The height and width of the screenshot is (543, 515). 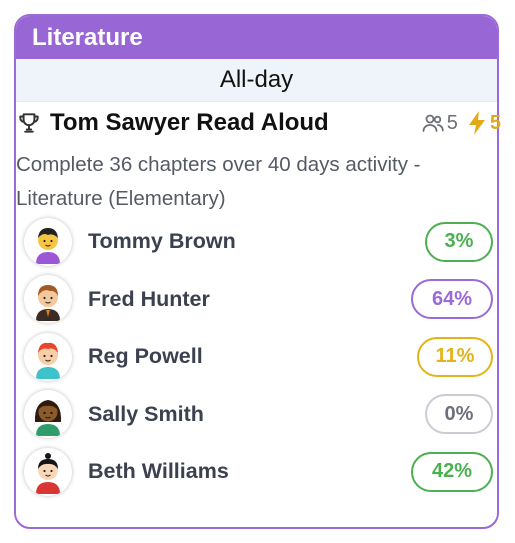 I want to click on student-name: Fred Hunter, so click(x=149, y=298).